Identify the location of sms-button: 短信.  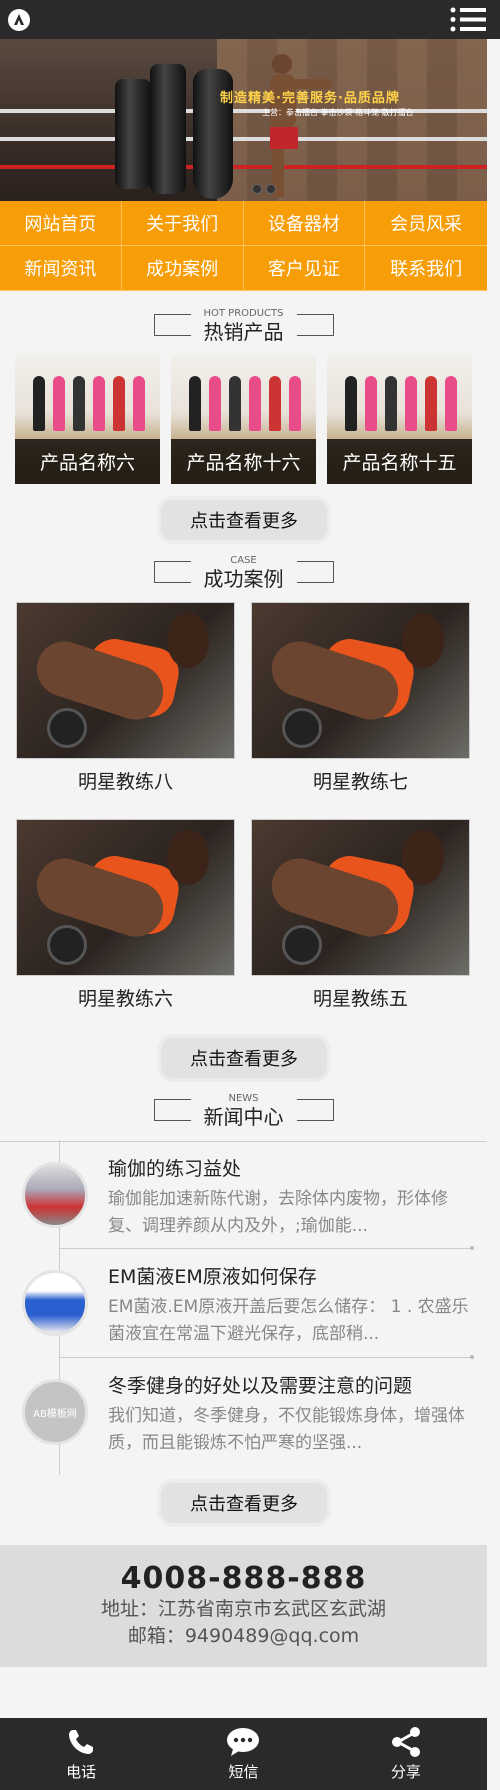
(243, 1754).